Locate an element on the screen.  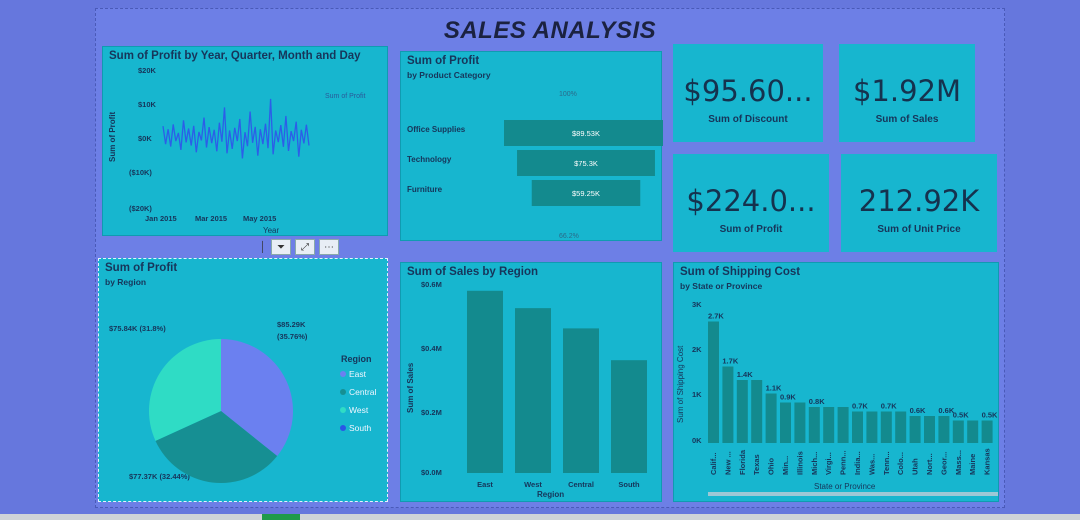
x-tick: May 2015 is located at coordinates (259, 218).